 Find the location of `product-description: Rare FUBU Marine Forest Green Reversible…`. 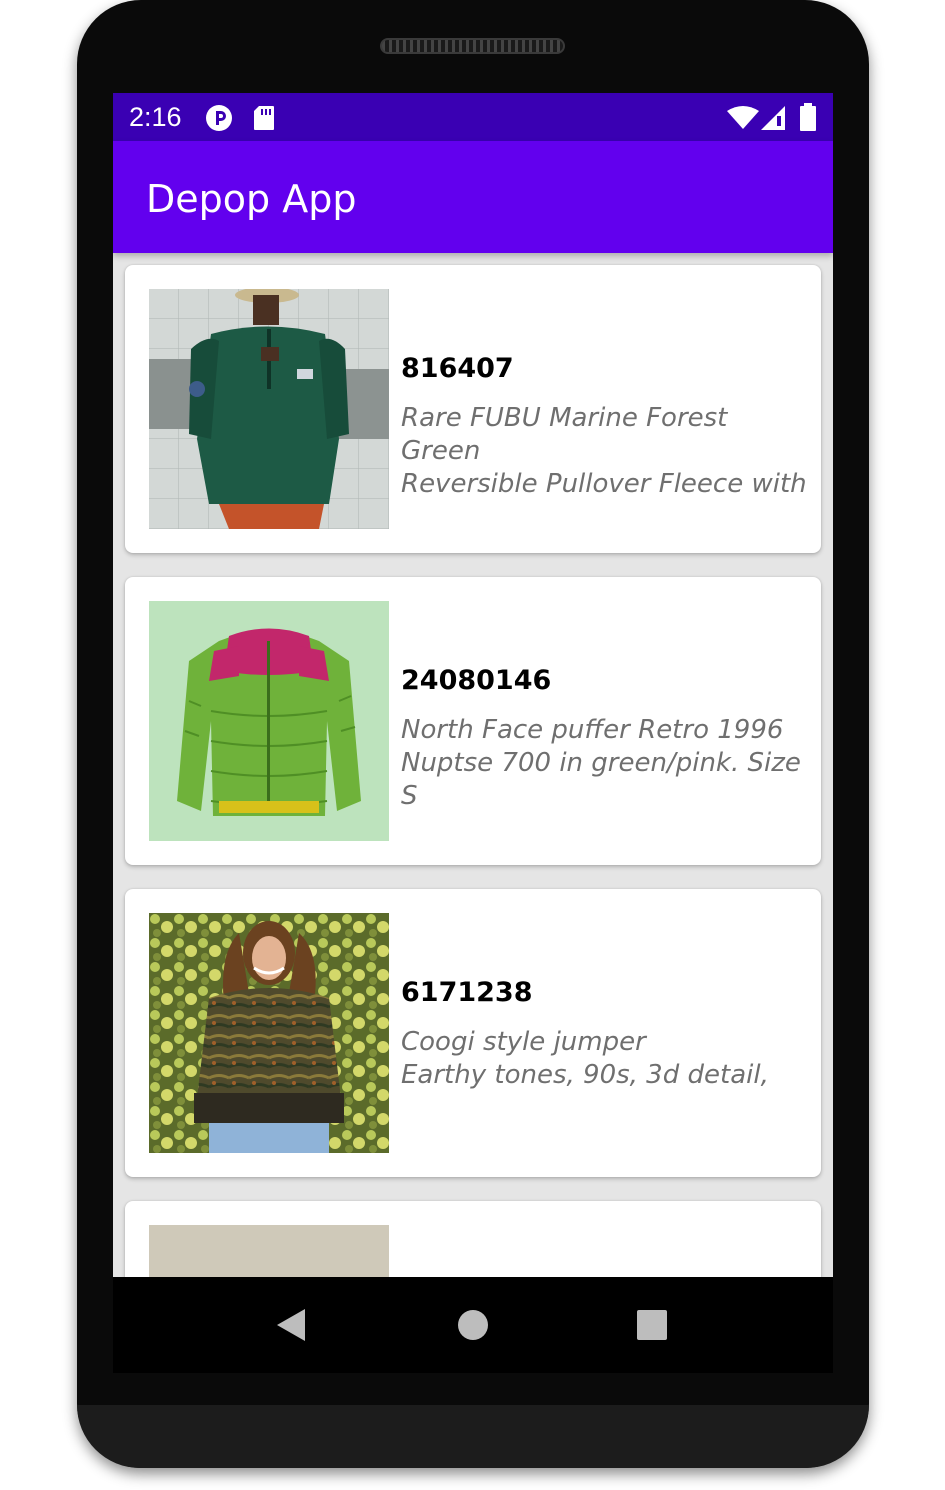

product-description: Rare FUBU Marine Forest Green Reversible… is located at coordinates (604, 451).